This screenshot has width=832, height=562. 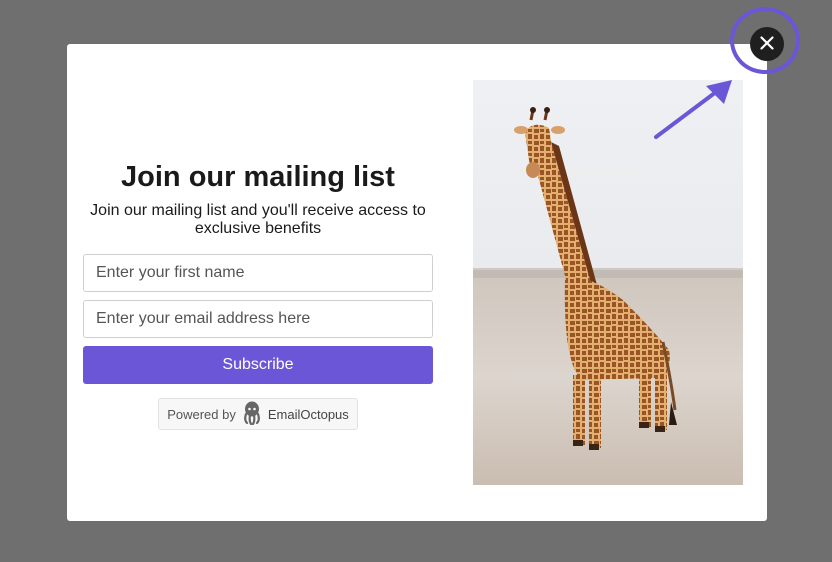 I want to click on first-name-input, so click(x=258, y=273).